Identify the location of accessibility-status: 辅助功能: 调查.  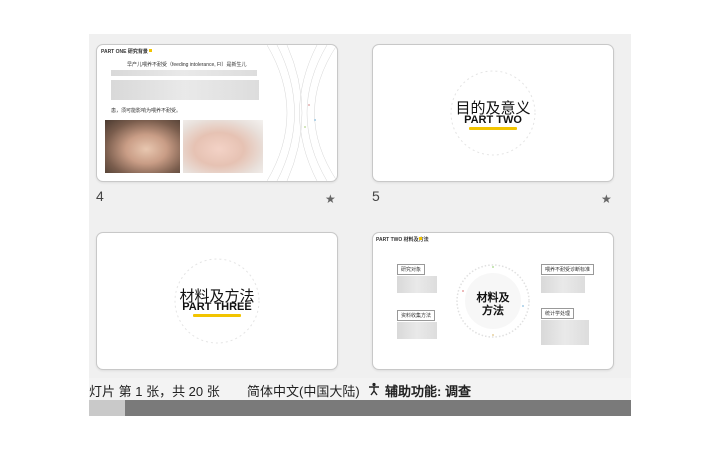
(428, 390).